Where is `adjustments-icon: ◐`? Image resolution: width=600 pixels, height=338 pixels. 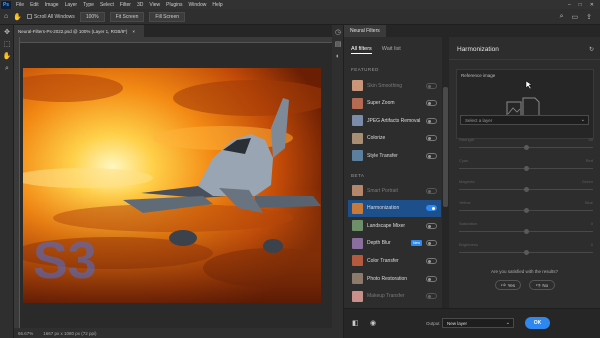 adjustments-icon: ◐ is located at coordinates (338, 57).